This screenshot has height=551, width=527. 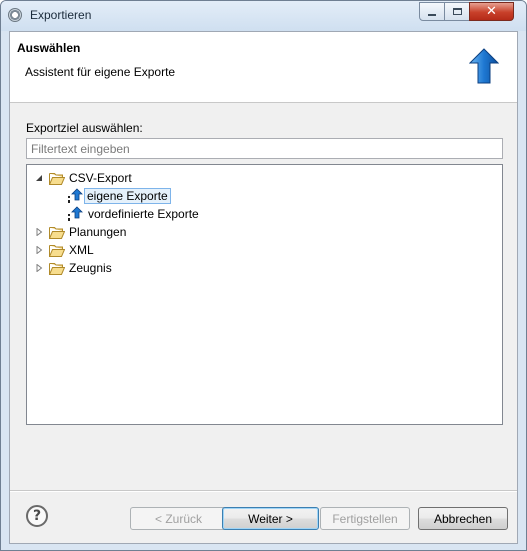 I want to click on maximize-button, so click(x=457, y=11).